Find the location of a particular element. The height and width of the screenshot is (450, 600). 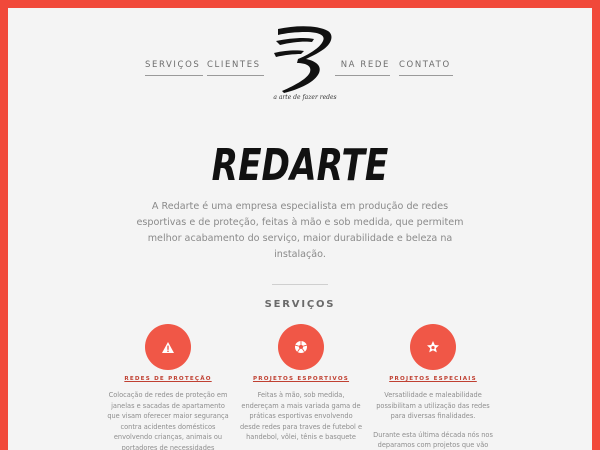

section-divider is located at coordinates (300, 284).